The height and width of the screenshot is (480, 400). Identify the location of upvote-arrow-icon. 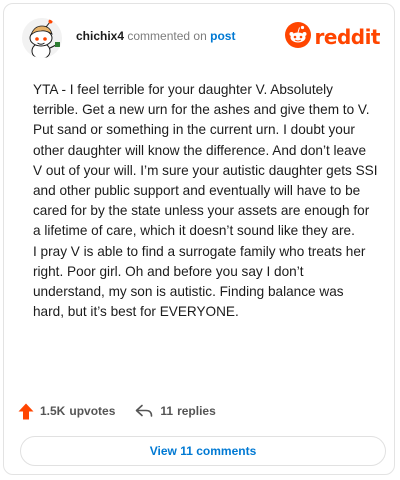
(26, 411).